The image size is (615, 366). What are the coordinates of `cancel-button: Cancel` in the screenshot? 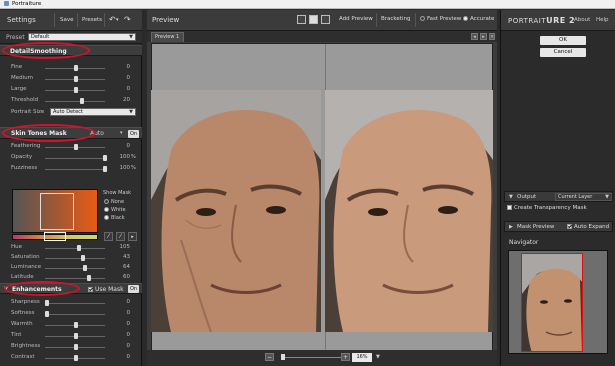 It's located at (563, 52).